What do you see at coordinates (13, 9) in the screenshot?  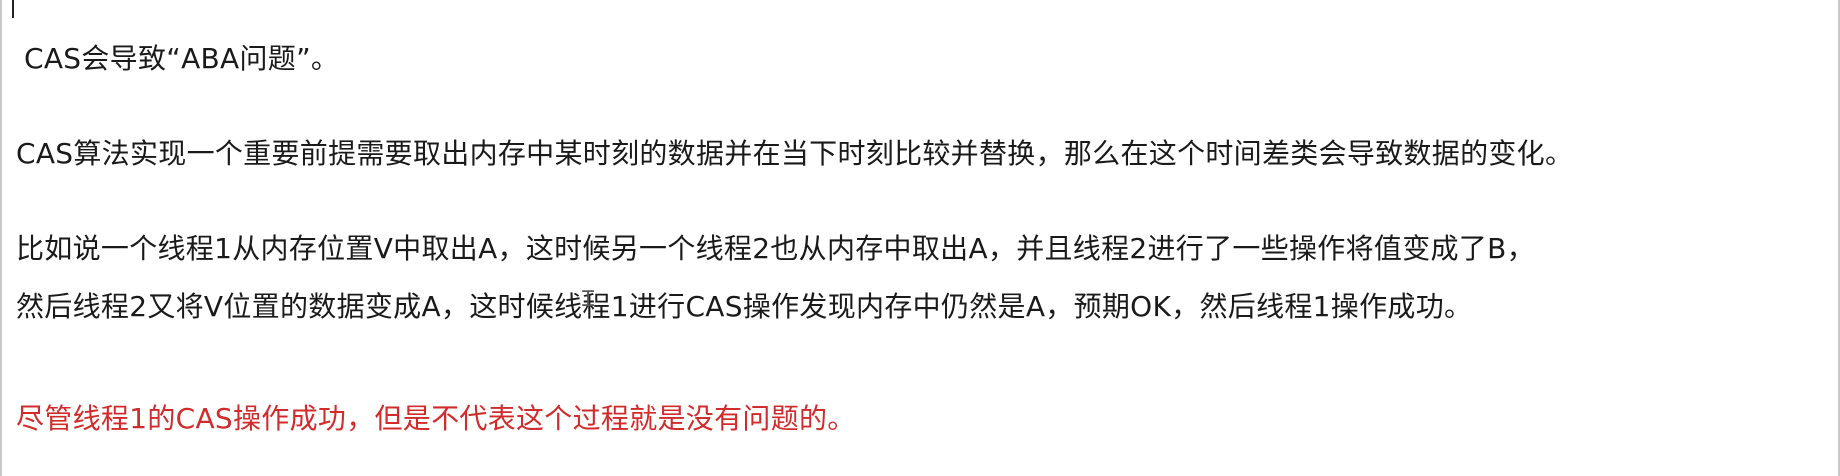 I see `text-caret` at bounding box center [13, 9].